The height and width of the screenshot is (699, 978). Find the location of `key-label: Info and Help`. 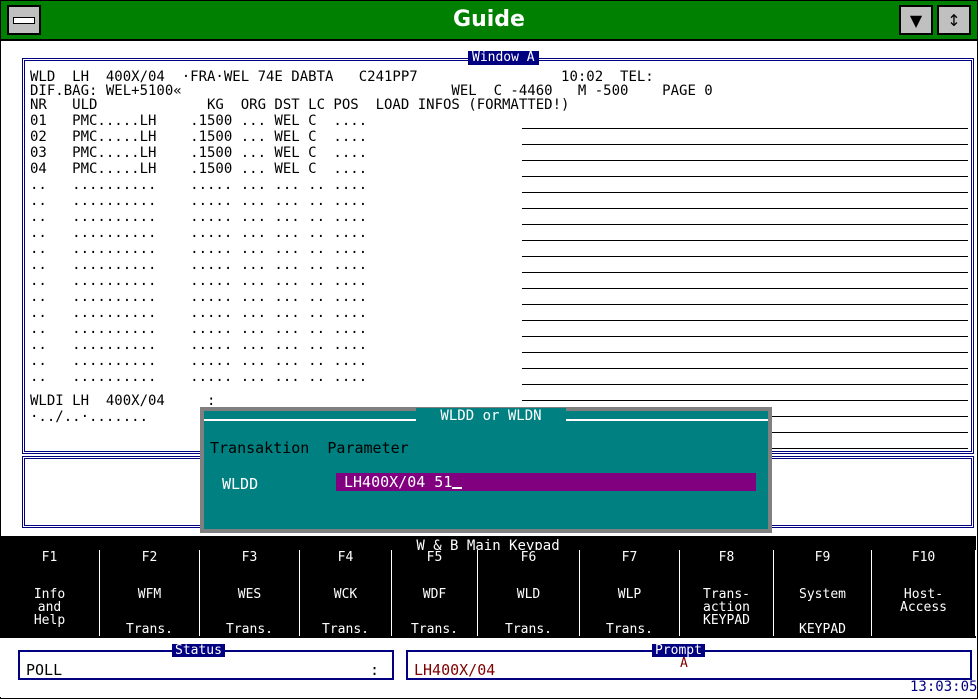

key-label: Info and Help is located at coordinates (49, 607).